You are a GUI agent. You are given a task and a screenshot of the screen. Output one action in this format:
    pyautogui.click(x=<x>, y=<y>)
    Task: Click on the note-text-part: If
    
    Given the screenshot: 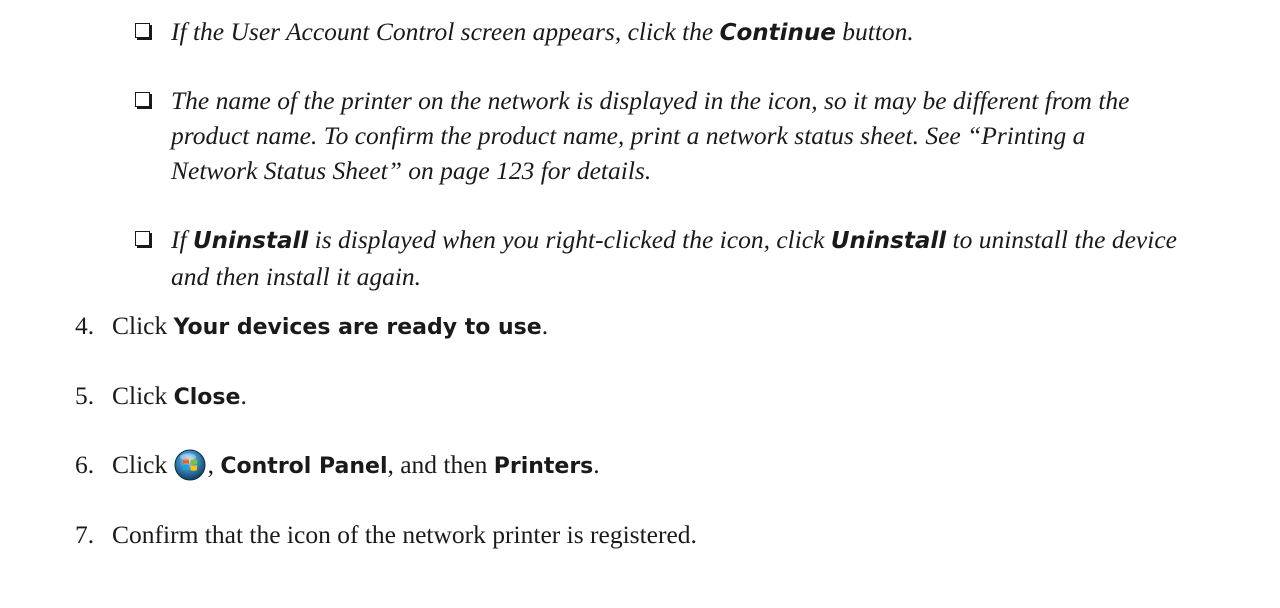 What is the action you would take?
    pyautogui.click(x=182, y=239)
    